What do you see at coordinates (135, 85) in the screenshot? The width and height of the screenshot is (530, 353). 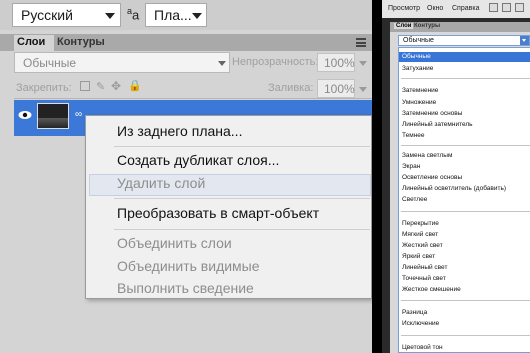 I see `lock-all-icon: 🔒` at bounding box center [135, 85].